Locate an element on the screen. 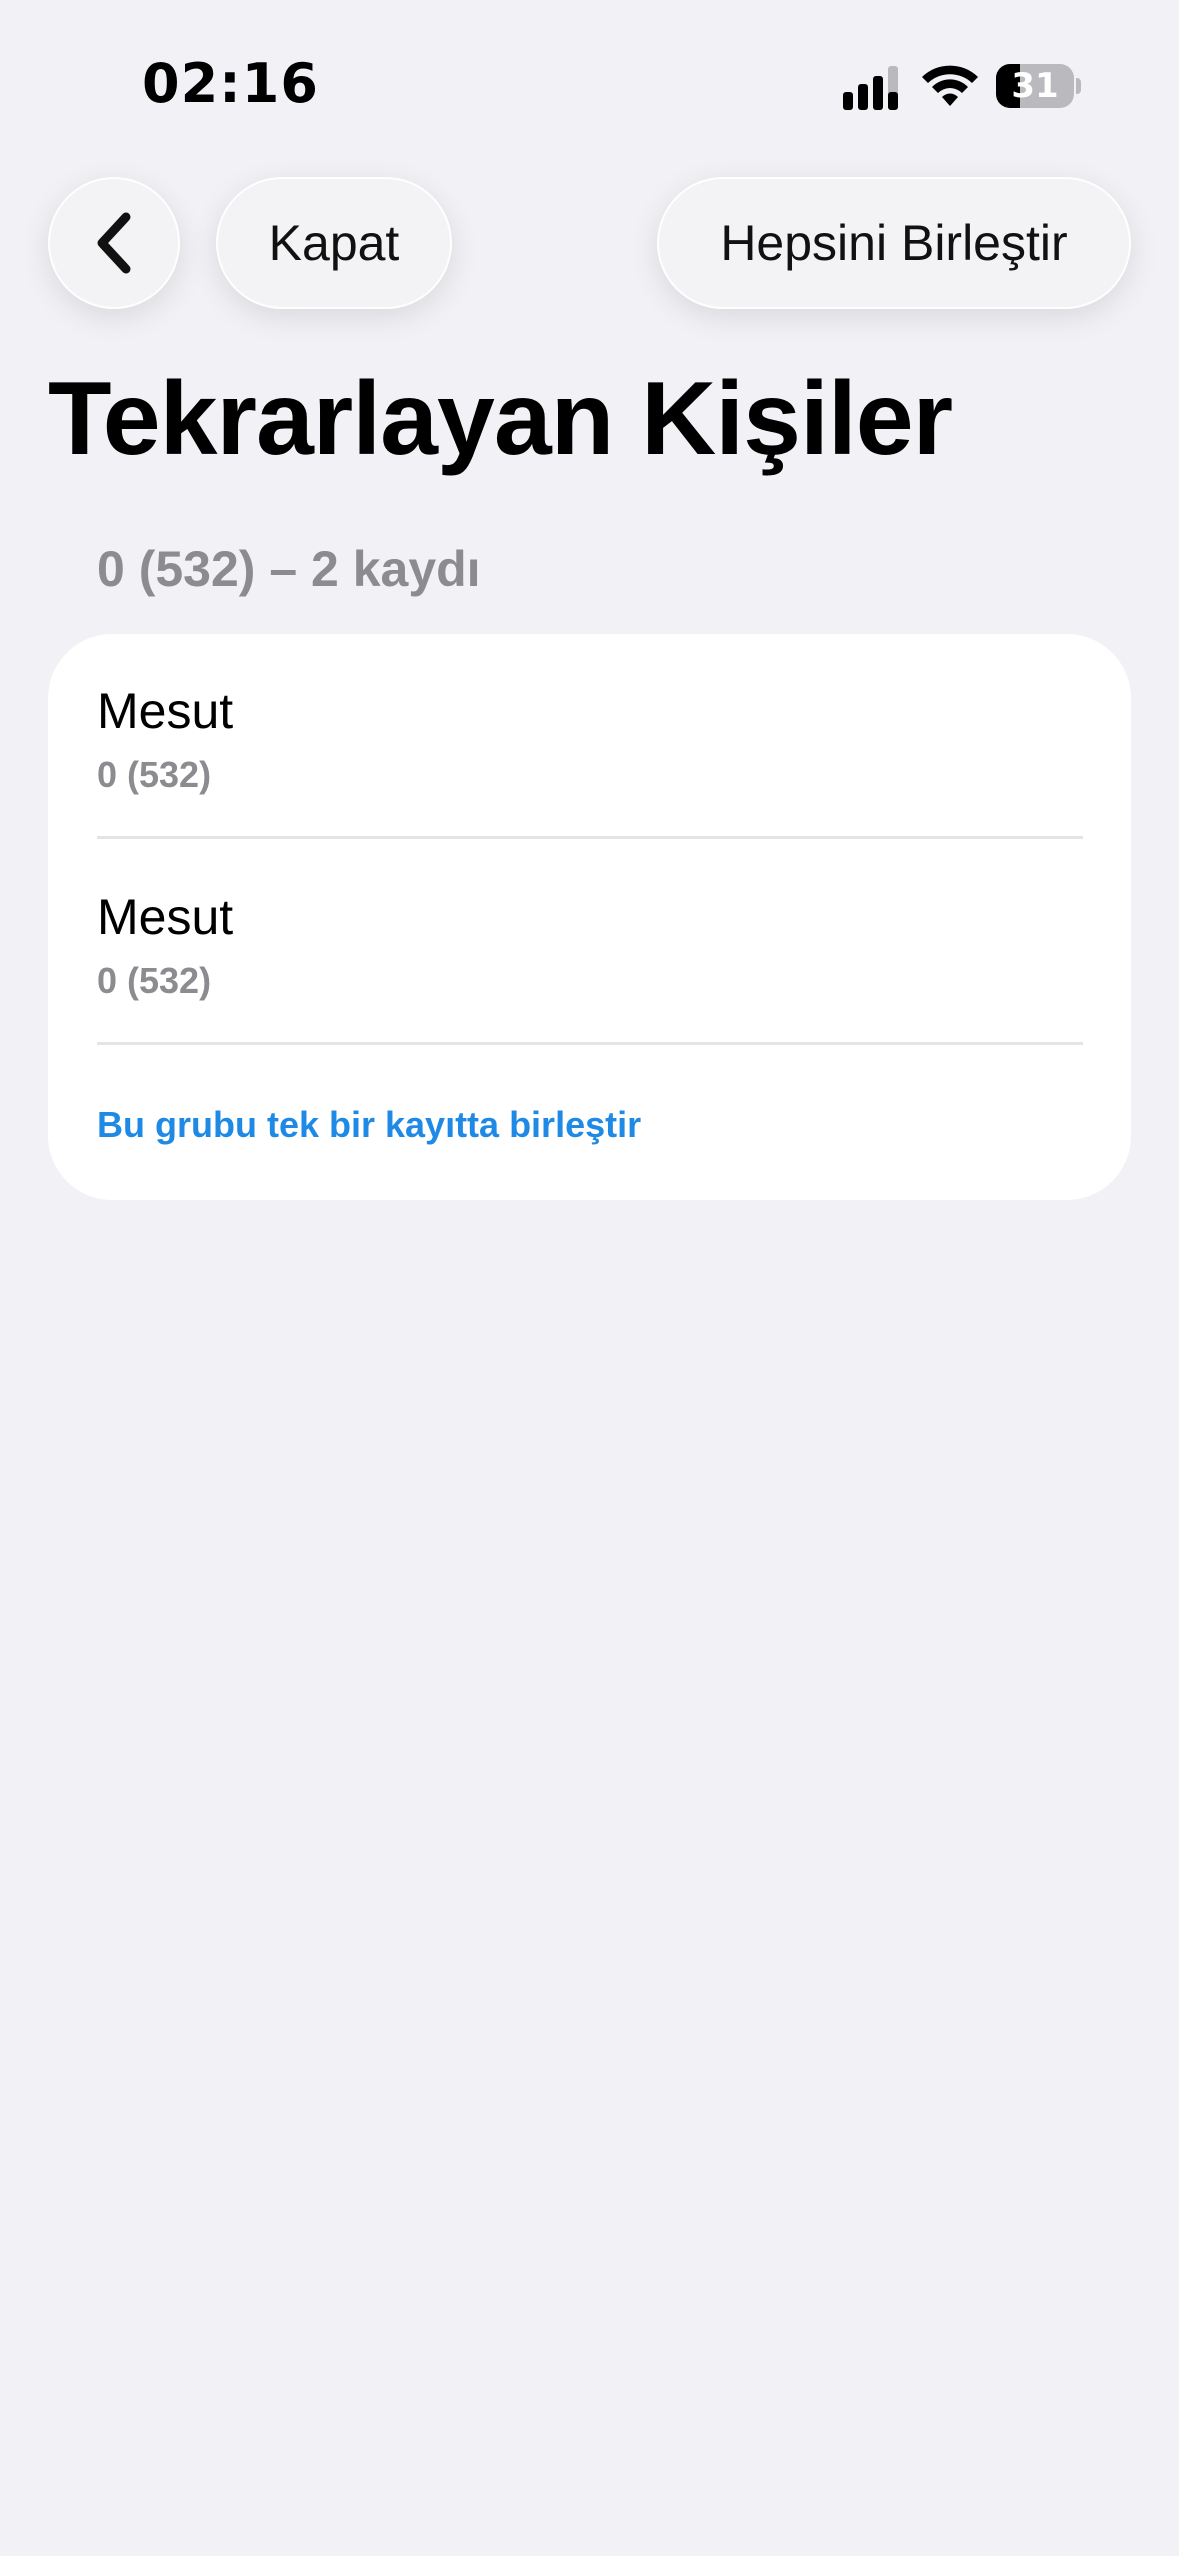  status-bar: 02:16 31 is located at coordinates (589, 75).